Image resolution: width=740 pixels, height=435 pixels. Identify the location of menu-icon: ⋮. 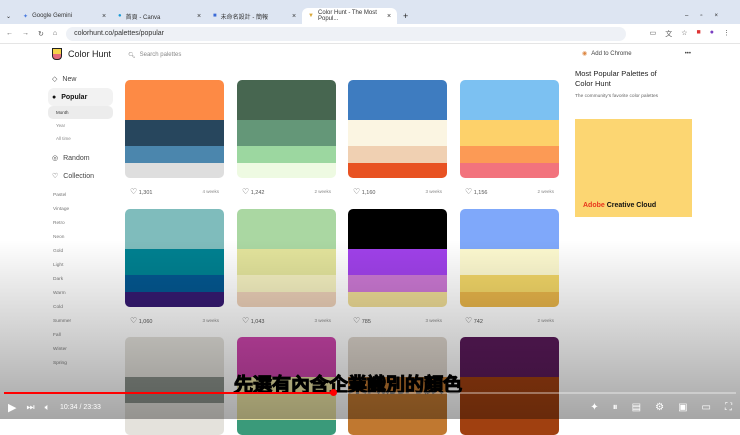
(726, 34).